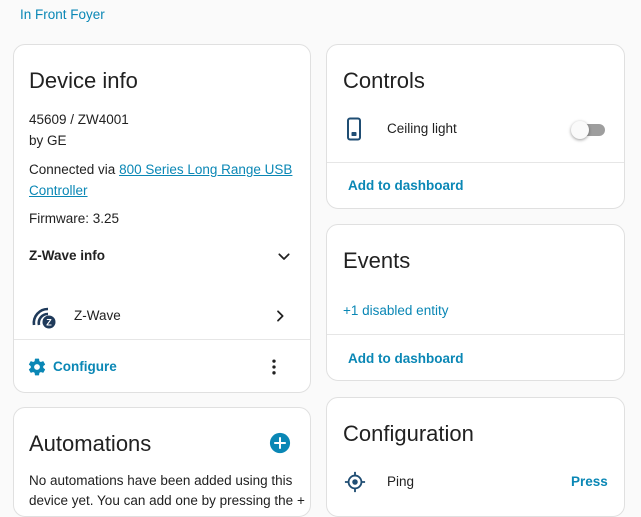  Describe the element at coordinates (97, 315) in the screenshot. I see `zwave-integration-label: Z-Wave` at that location.